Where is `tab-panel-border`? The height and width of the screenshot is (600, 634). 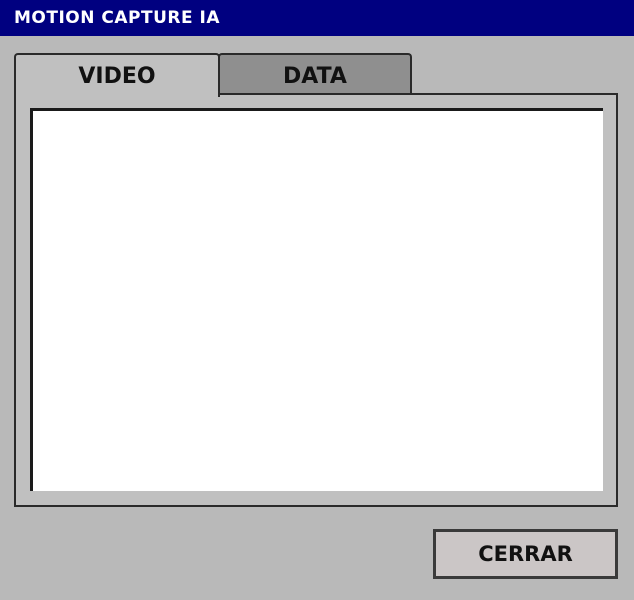
tab-panel-border is located at coordinates (418, 94).